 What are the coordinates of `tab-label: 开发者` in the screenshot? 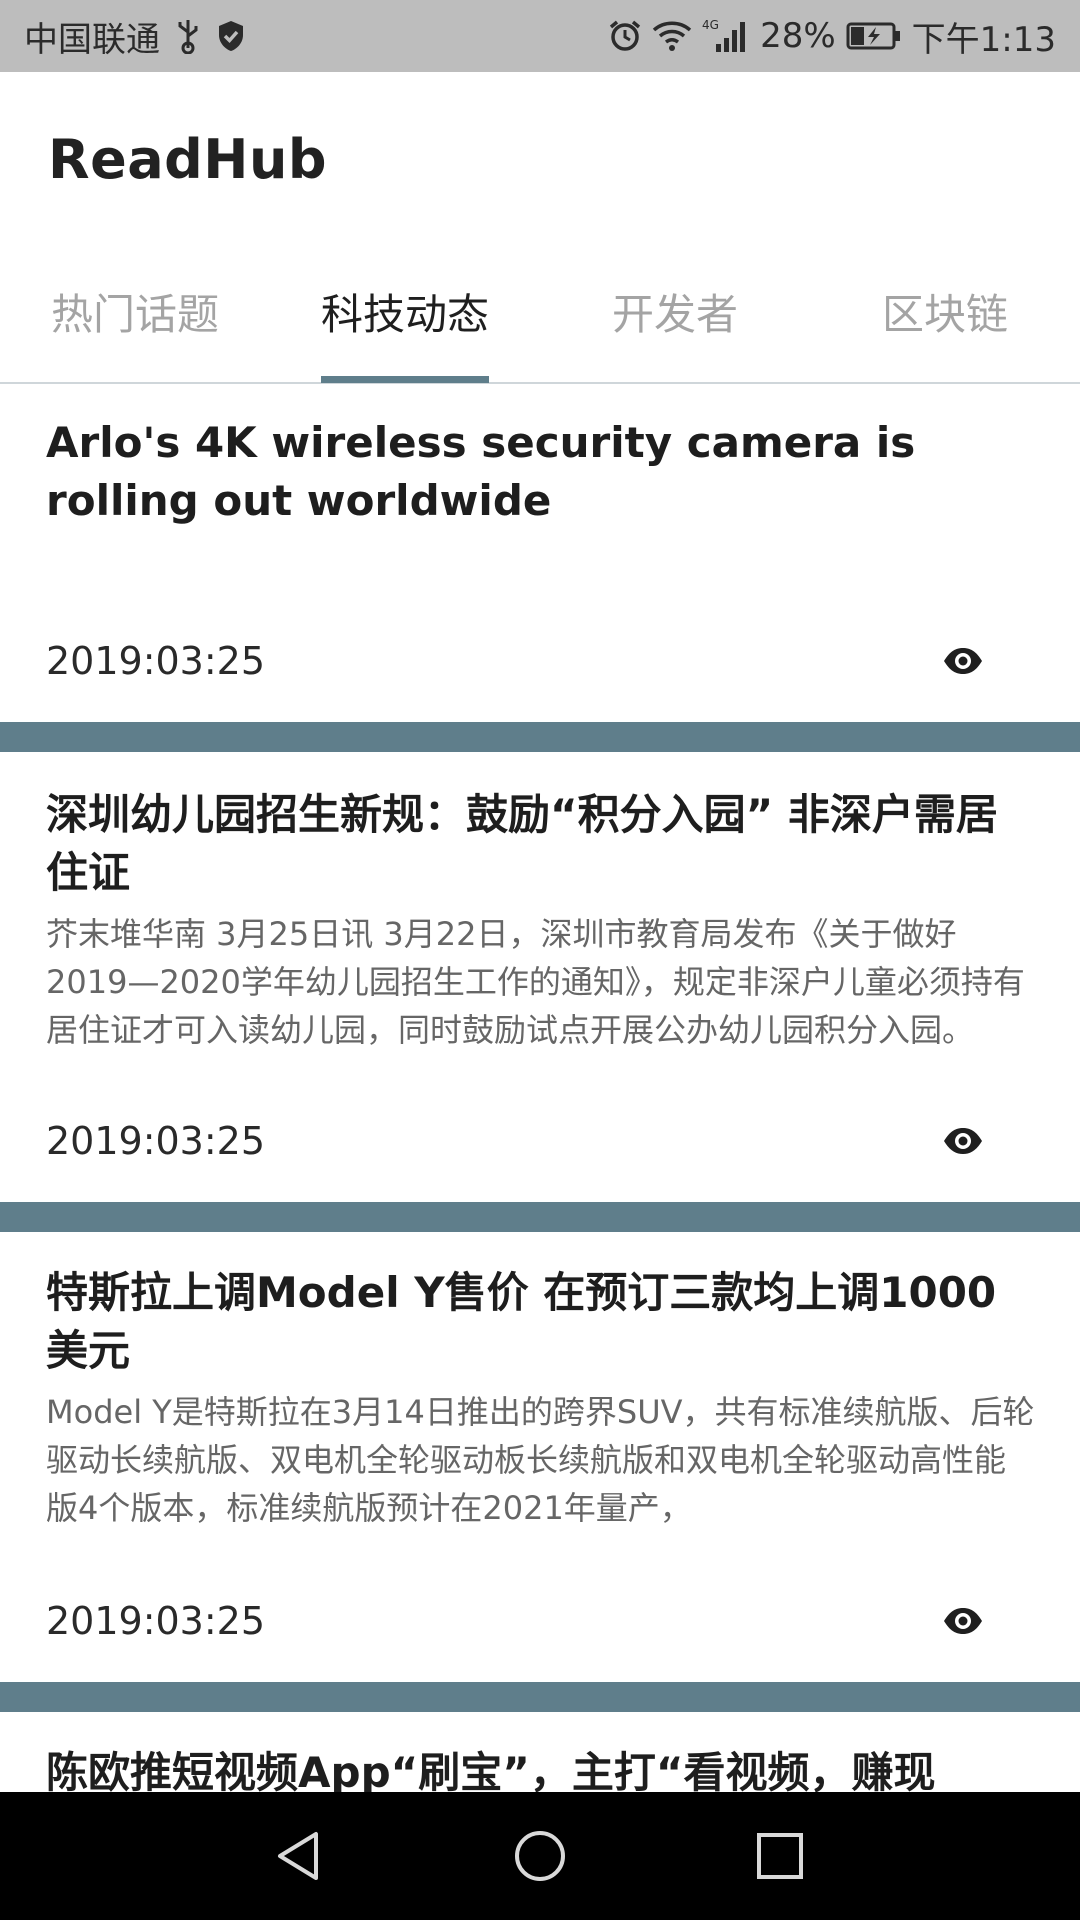 It's located at (674, 314).